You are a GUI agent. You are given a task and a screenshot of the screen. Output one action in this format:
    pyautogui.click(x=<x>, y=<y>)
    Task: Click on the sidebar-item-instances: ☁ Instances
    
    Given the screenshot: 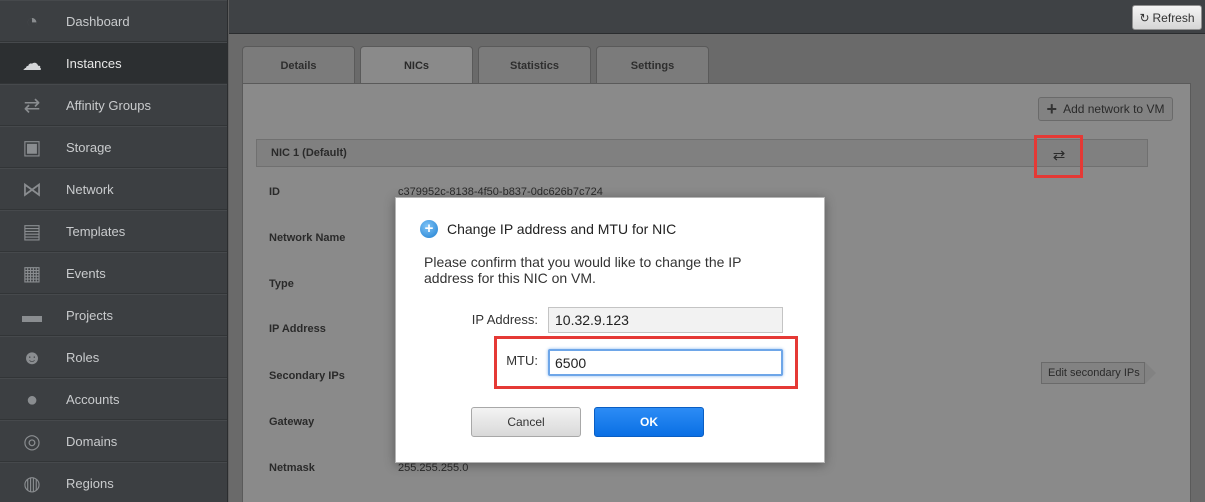 What is the action you would take?
    pyautogui.click(x=113, y=63)
    